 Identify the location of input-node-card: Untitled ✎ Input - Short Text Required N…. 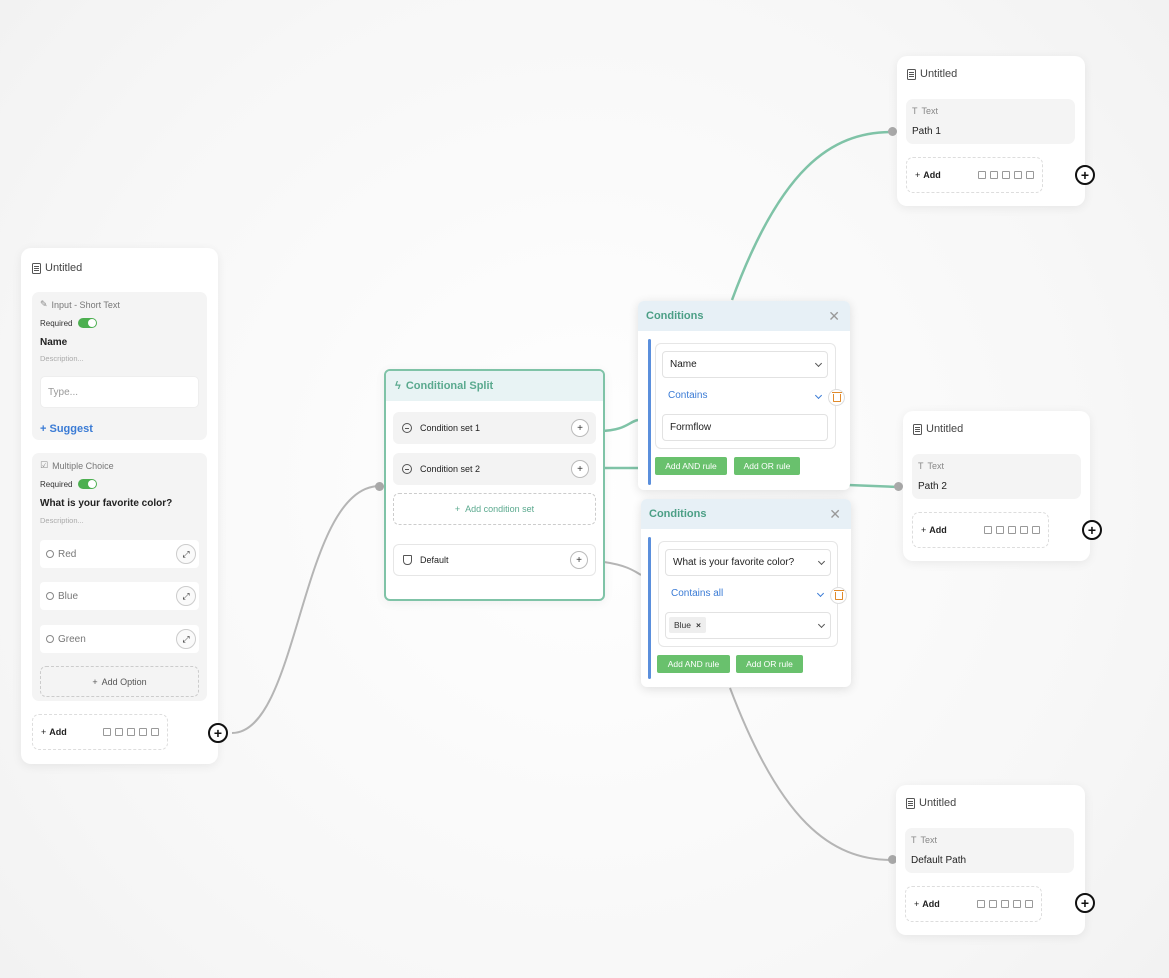
(119, 506).